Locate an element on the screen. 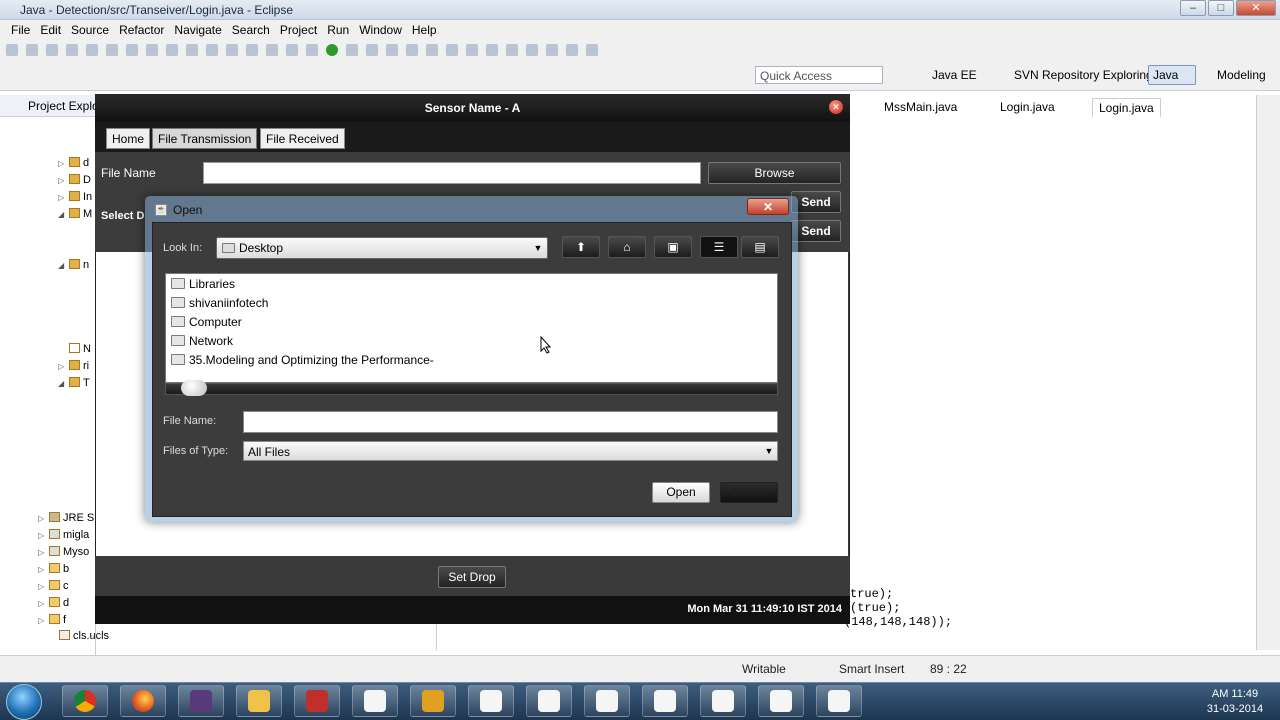  tree-item: ▷ b is located at coordinates (53, 569).